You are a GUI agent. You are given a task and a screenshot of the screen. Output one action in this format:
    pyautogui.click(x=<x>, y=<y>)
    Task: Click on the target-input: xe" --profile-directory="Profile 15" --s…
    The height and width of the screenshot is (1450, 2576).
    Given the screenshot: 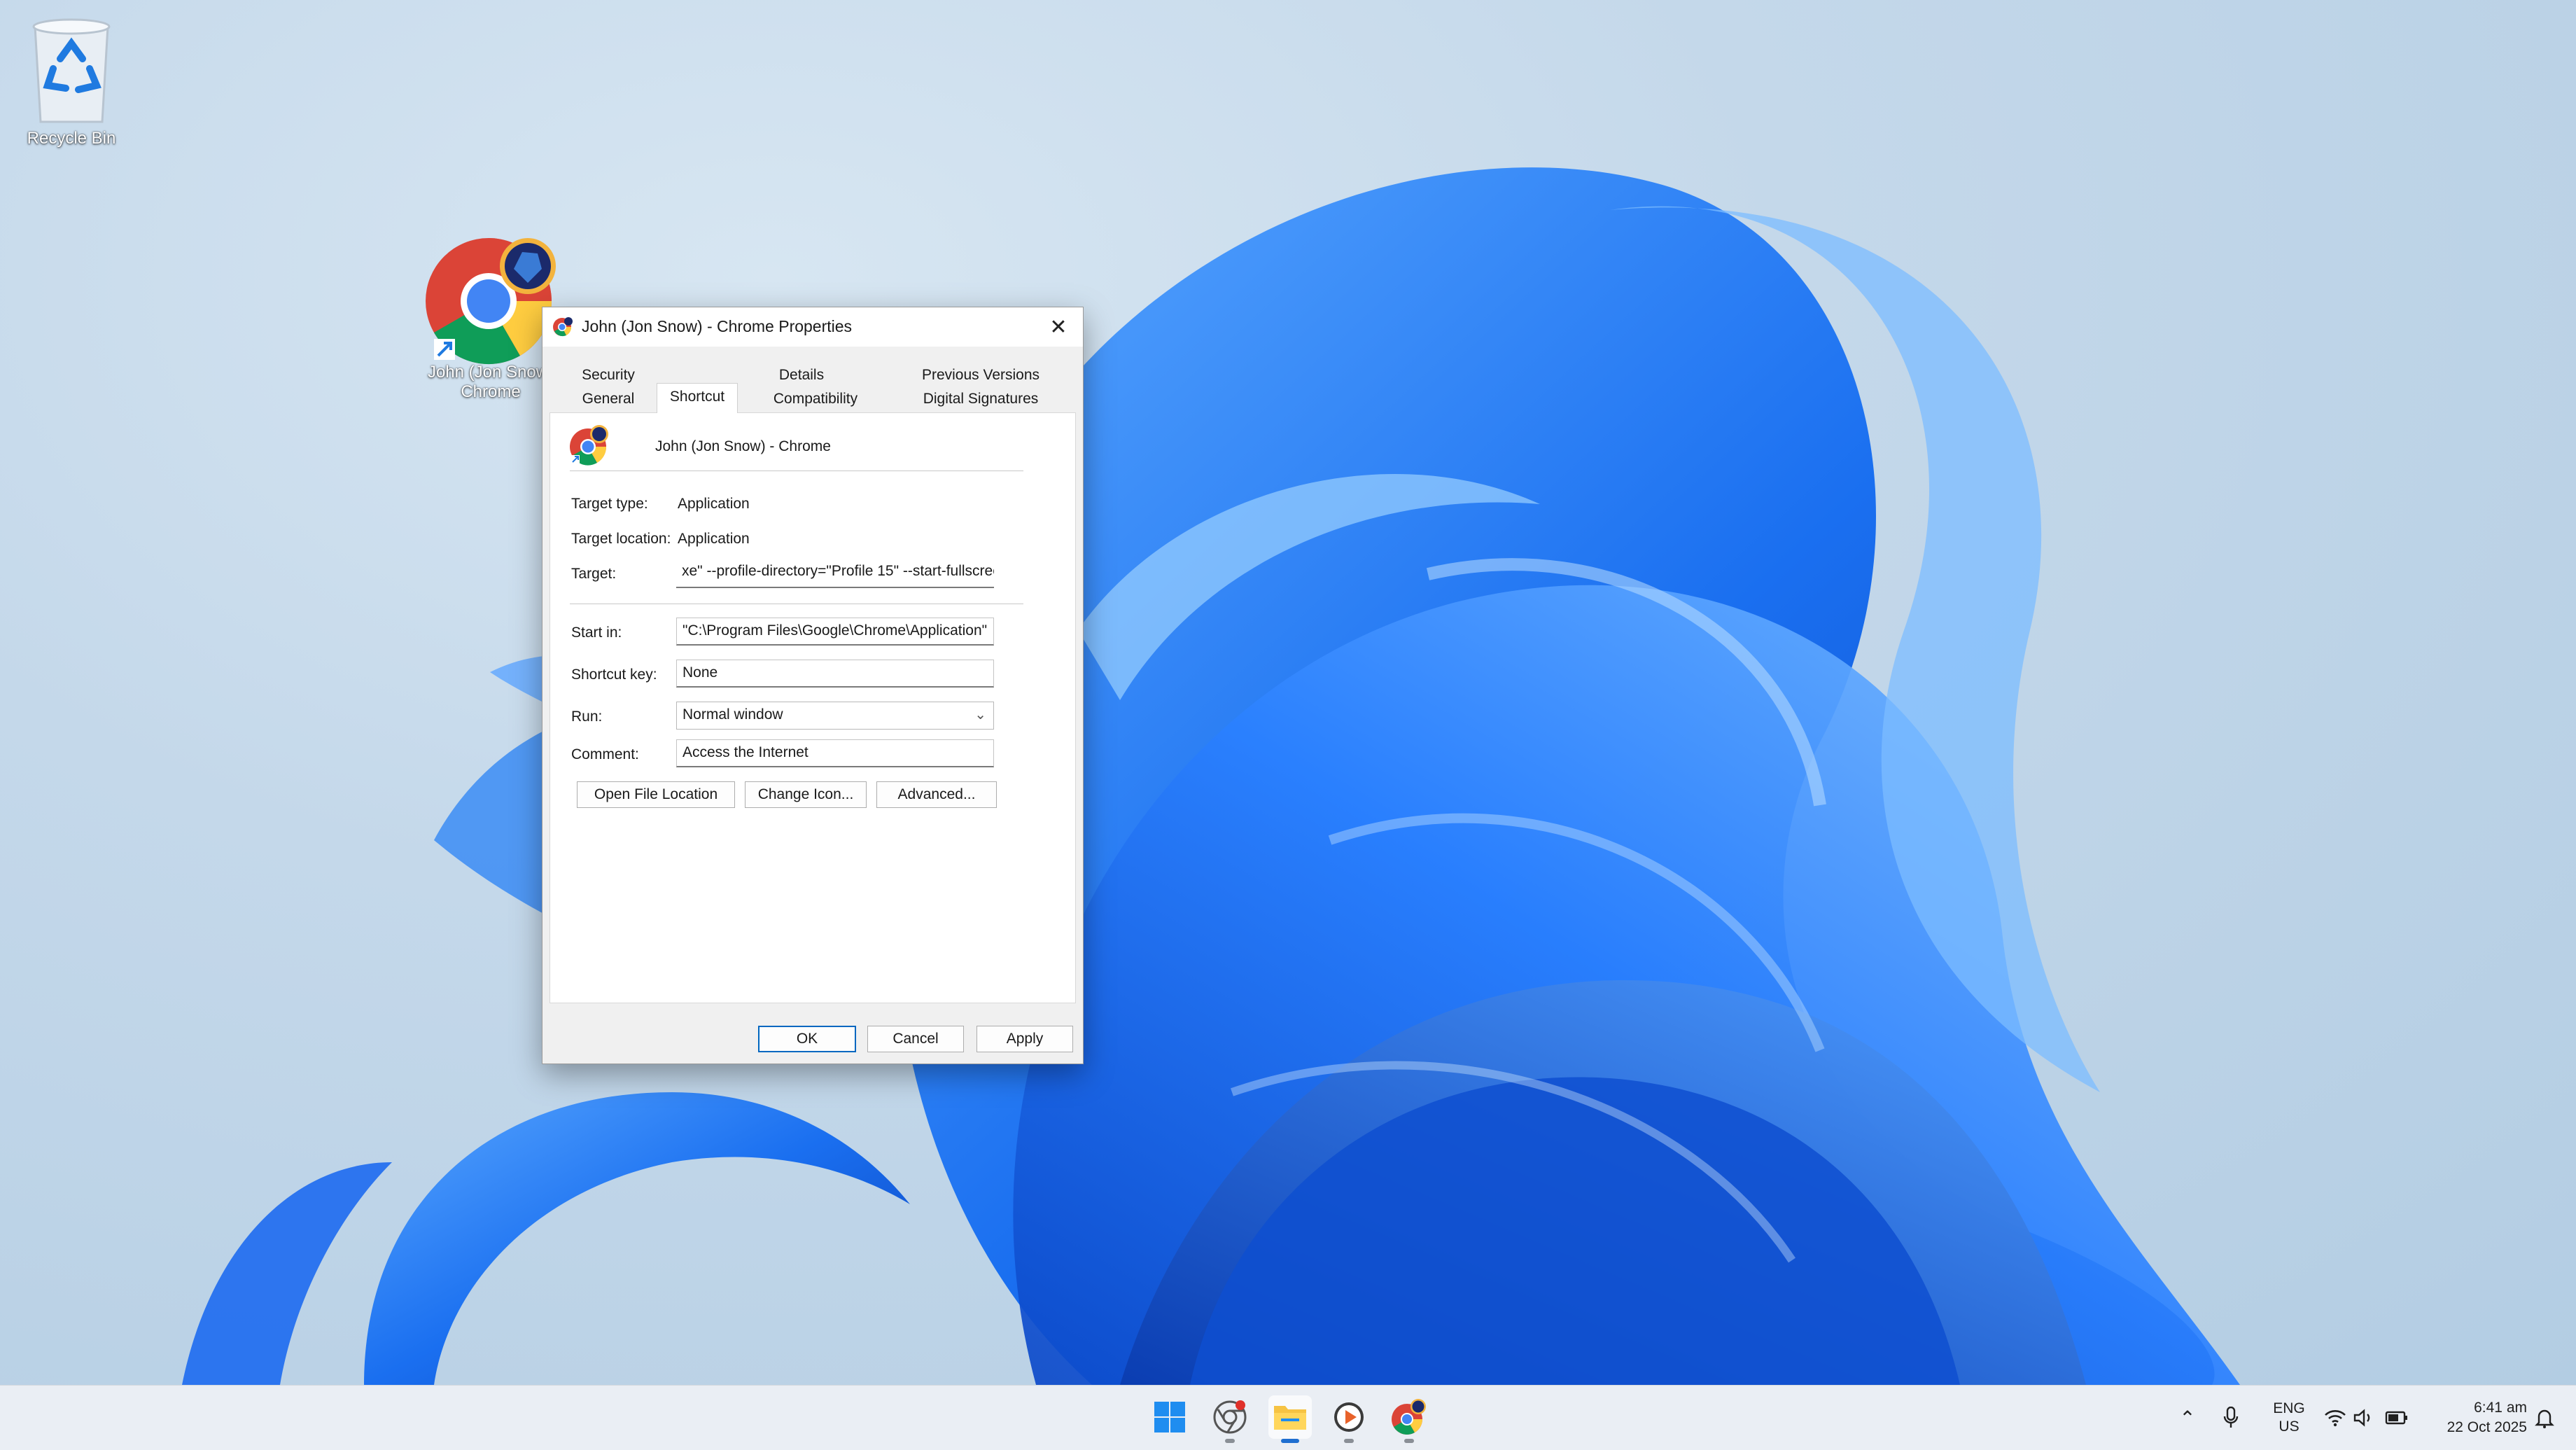 What is the action you would take?
    pyautogui.click(x=835, y=572)
    